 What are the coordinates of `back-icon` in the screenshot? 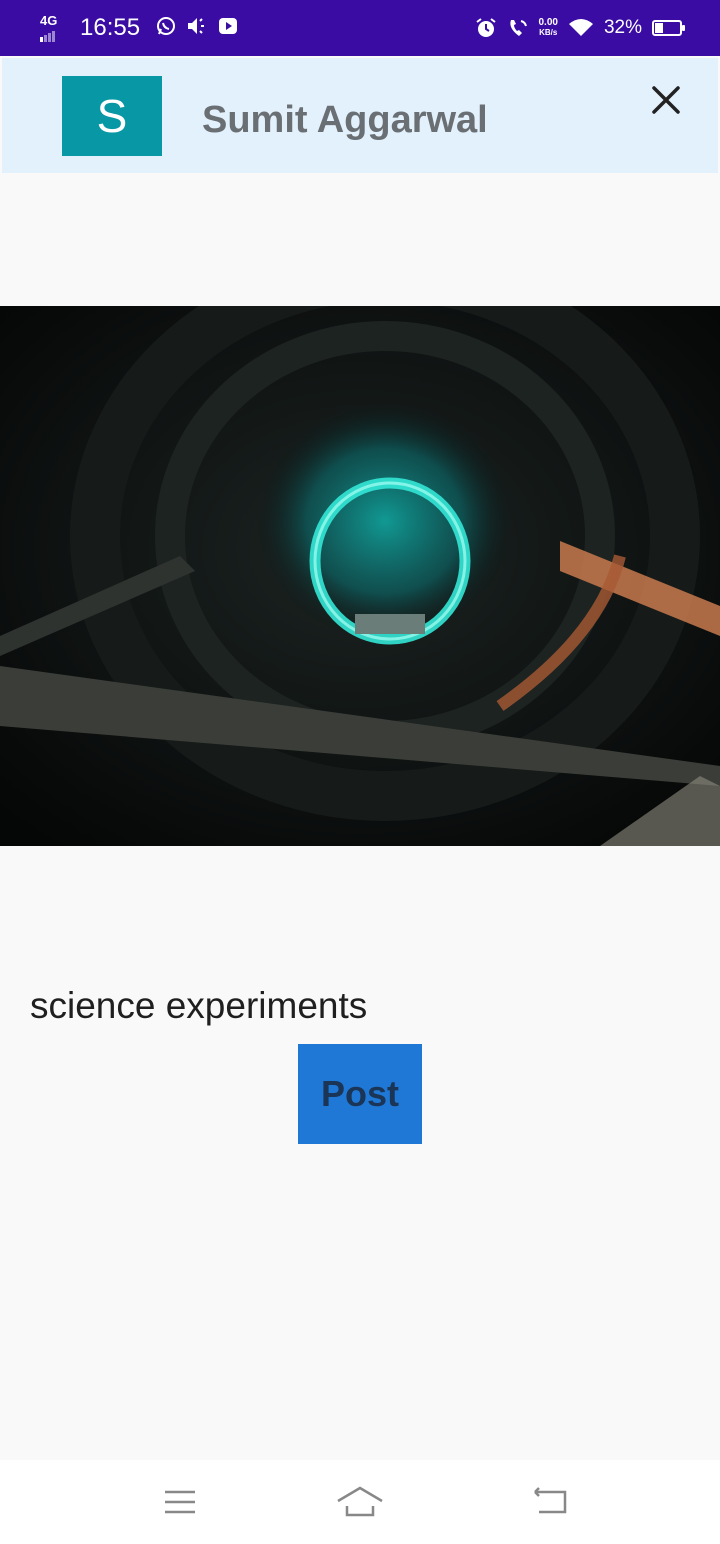 It's located at (550, 1500).